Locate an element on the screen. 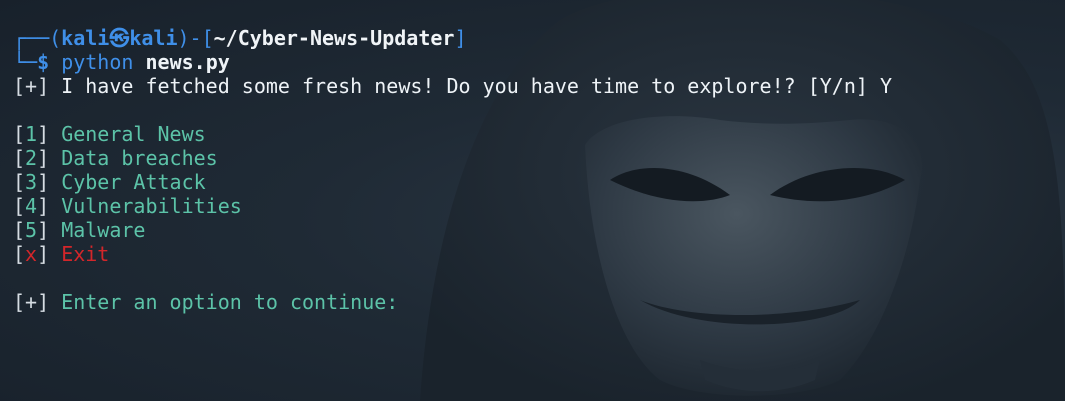 The width and height of the screenshot is (1065, 401). menu-option-key: 2 is located at coordinates (31, 158).